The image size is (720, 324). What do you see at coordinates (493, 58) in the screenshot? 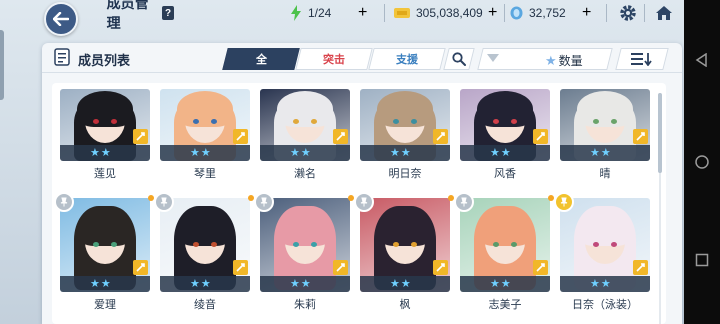
I see `filter-icon` at bounding box center [493, 58].